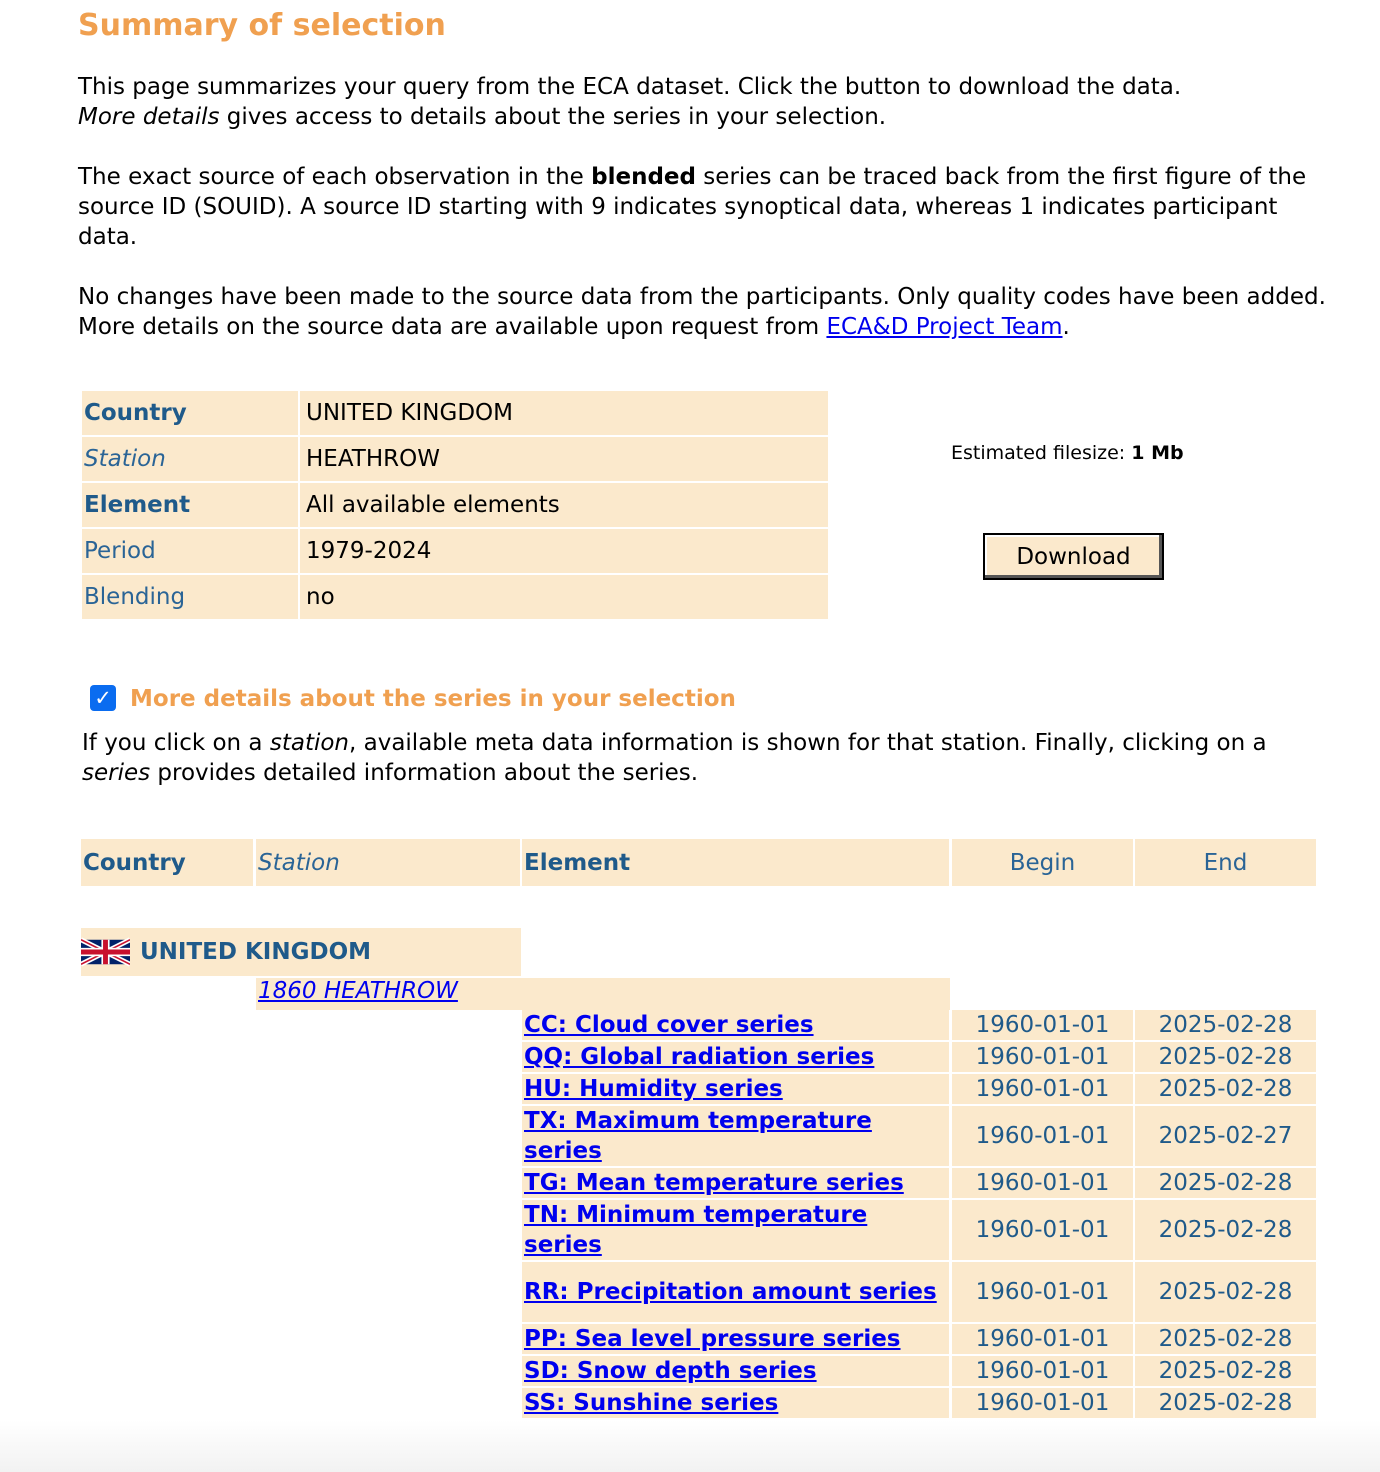  Describe the element at coordinates (712, 1339) in the screenshot. I see `series-link: PP: Sea level pressure series` at that location.